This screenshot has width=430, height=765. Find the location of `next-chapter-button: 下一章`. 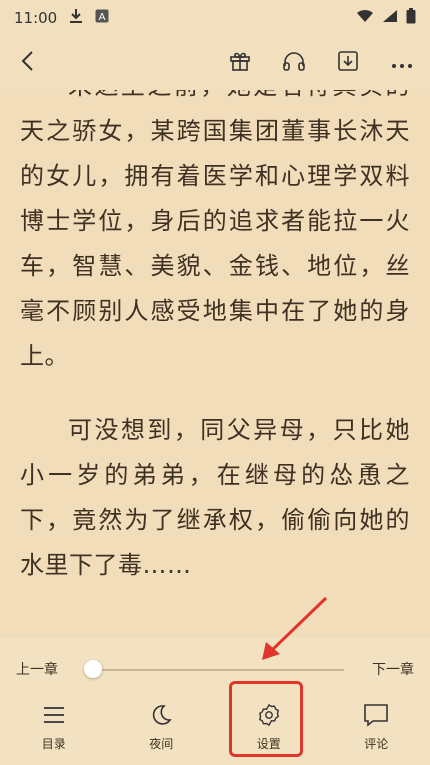

next-chapter-button: 下一章 is located at coordinates (393, 669).